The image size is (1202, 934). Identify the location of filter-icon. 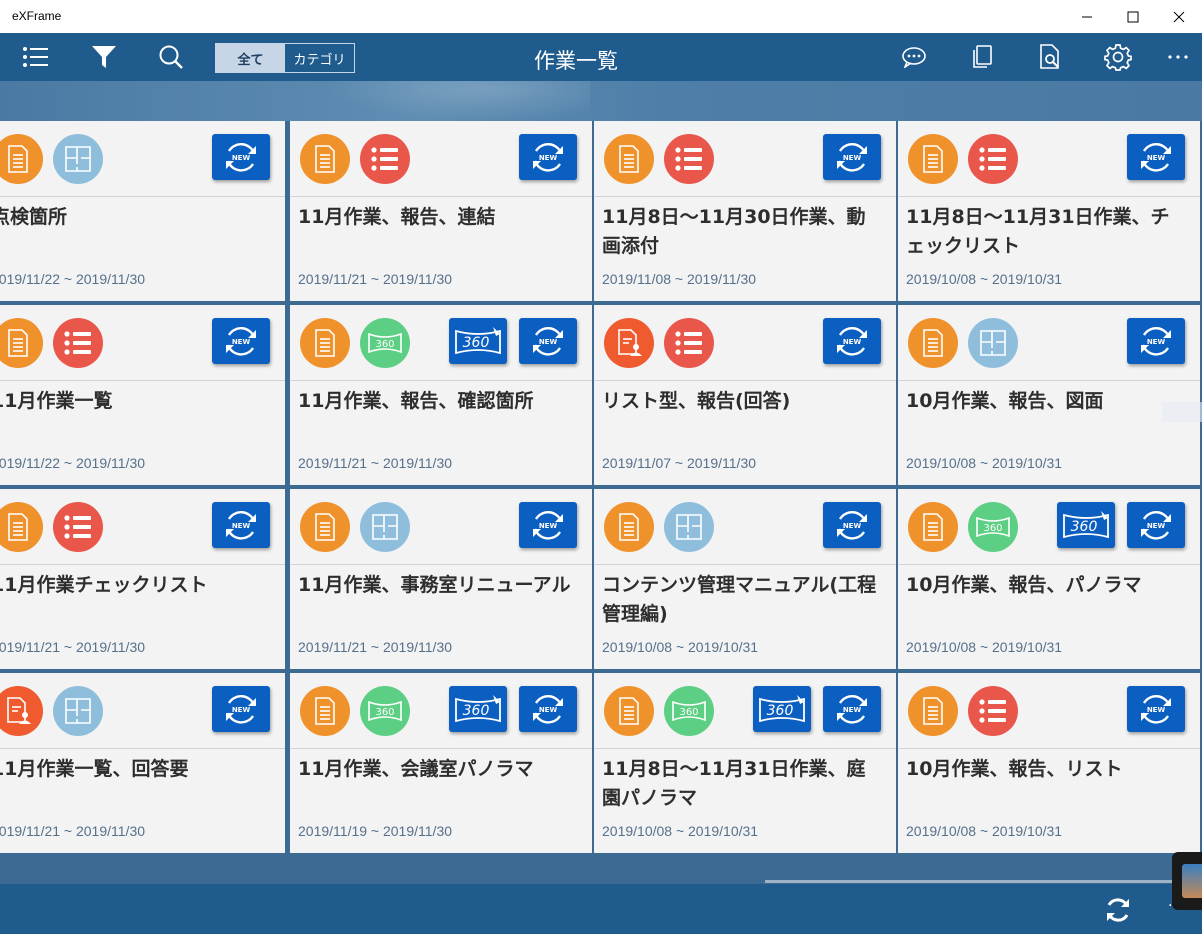
(104, 57).